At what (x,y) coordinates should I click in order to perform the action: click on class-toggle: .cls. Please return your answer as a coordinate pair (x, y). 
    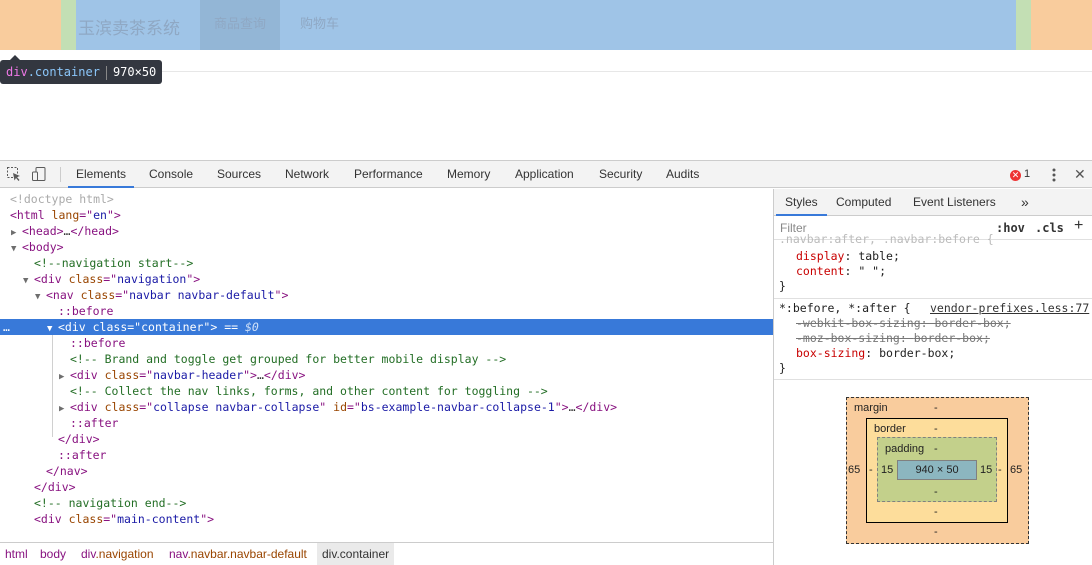
    Looking at the image, I should click on (1049, 228).